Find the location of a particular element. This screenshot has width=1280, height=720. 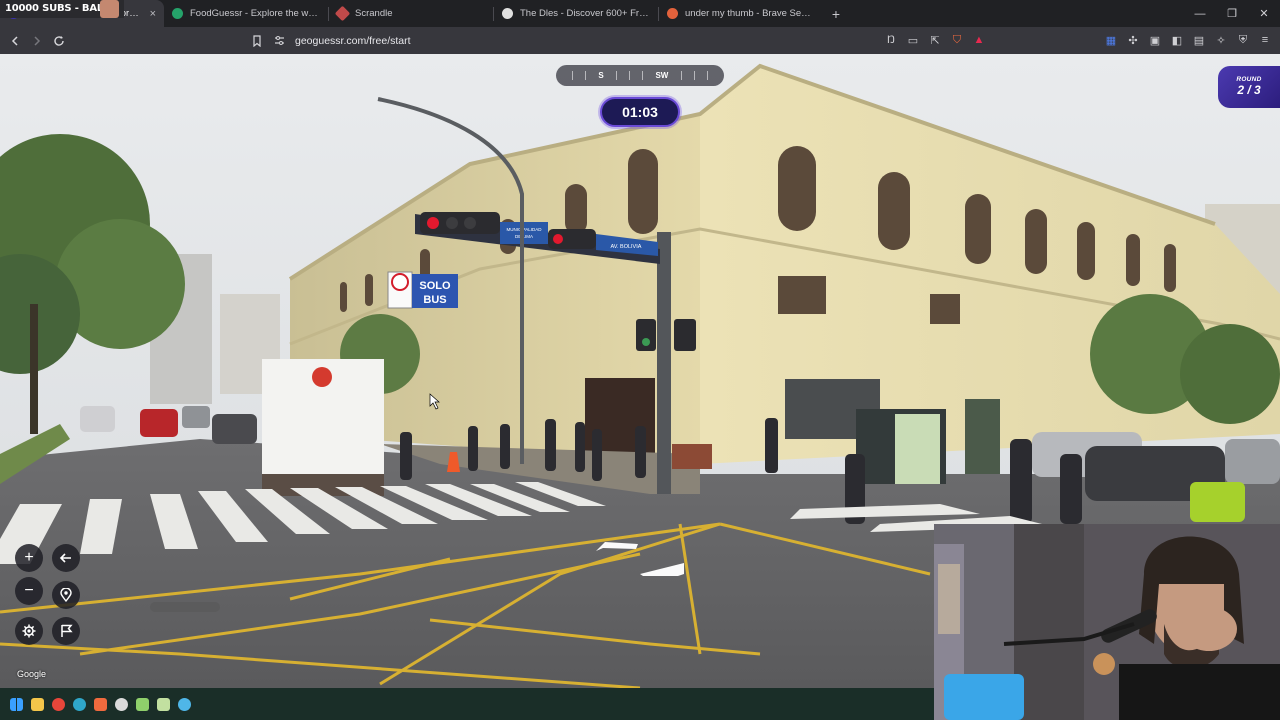

new-tab-button: + is located at coordinates (836, 13).